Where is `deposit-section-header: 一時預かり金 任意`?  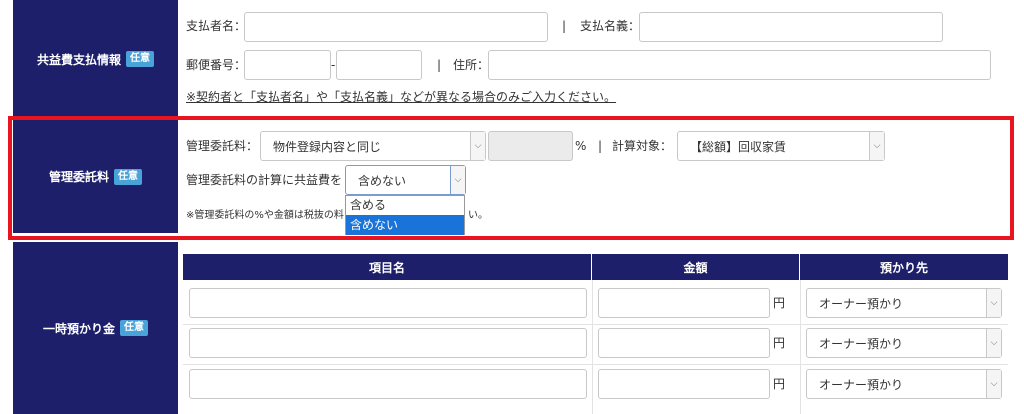 deposit-section-header: 一時預かり金 任意 is located at coordinates (95, 328).